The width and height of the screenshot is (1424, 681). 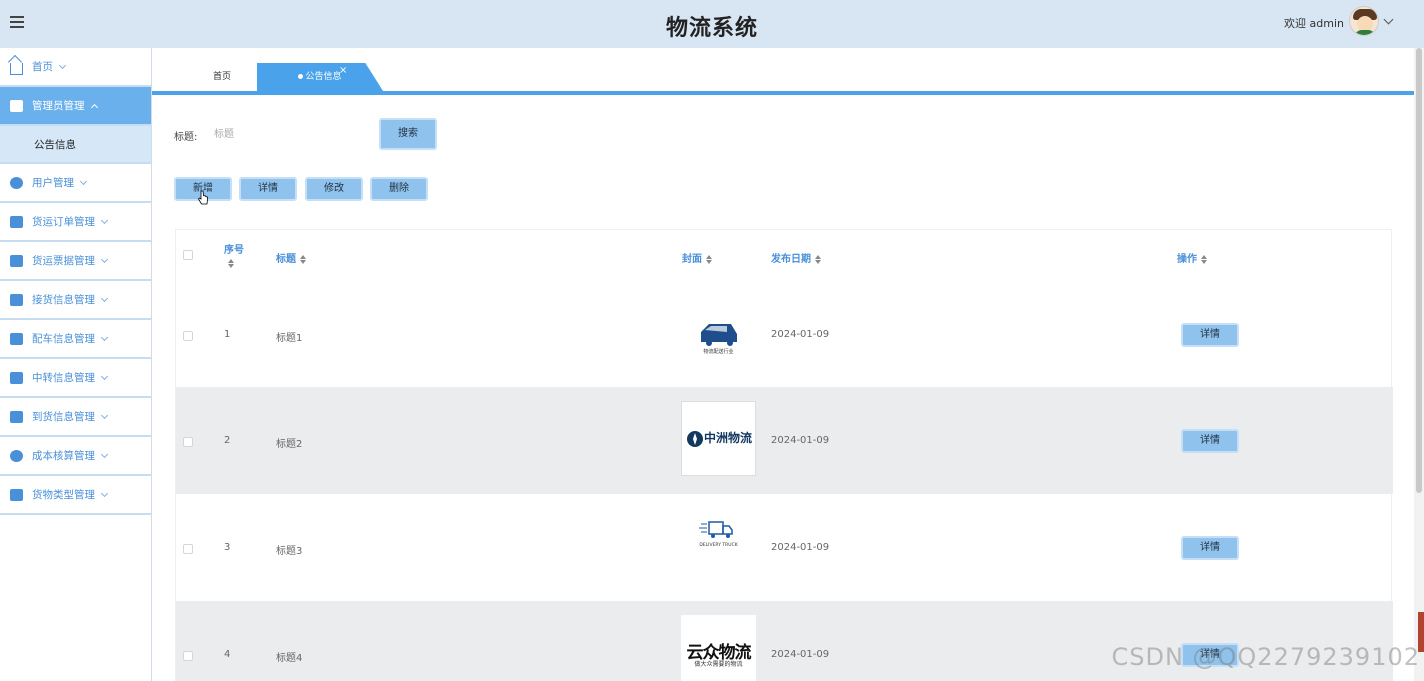 What do you see at coordinates (1314, 23) in the screenshot?
I see `welcome-text: 欢迎 admin` at bounding box center [1314, 23].